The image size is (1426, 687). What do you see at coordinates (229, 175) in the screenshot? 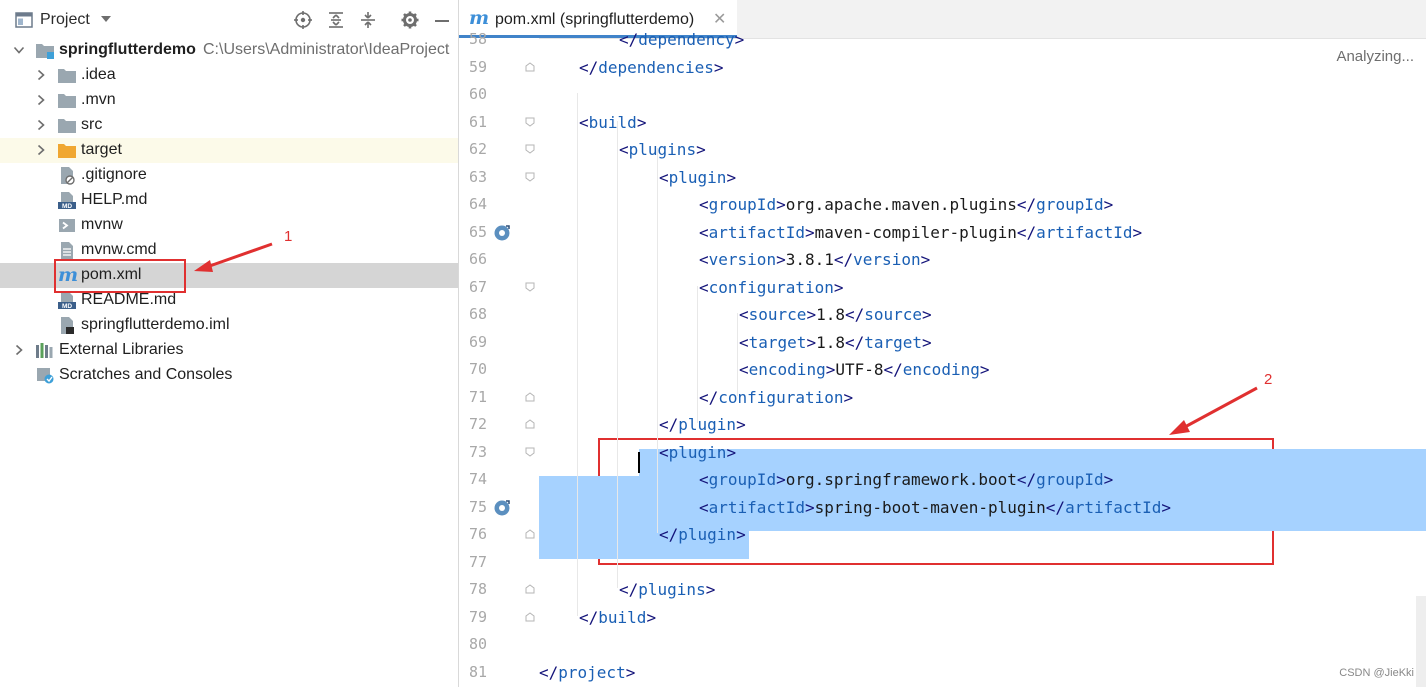
I see `tree-item-gitignore: .gitignore` at bounding box center [229, 175].